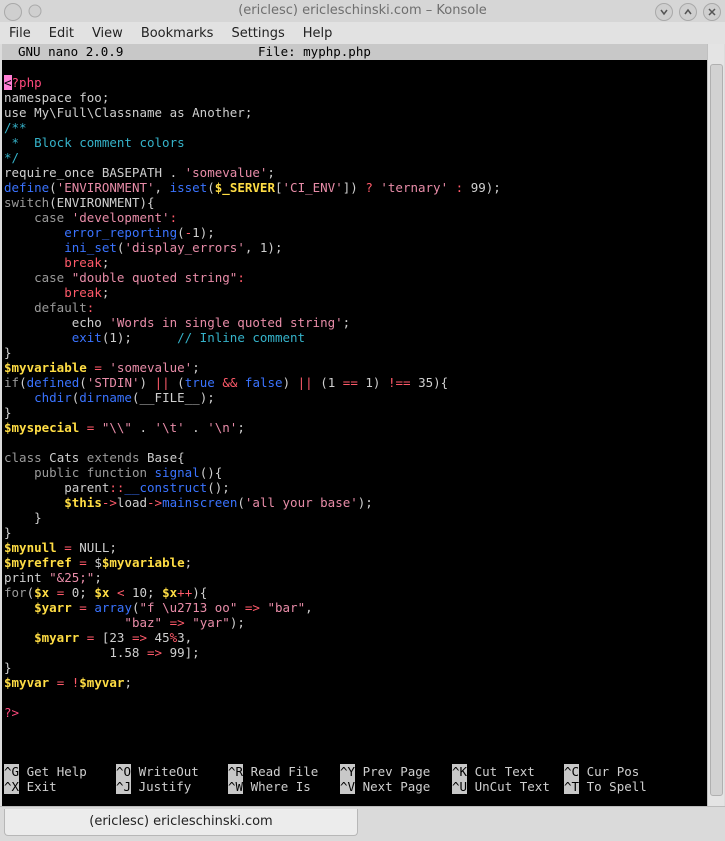  What do you see at coordinates (107, 33) in the screenshot?
I see `menu-view: View` at bounding box center [107, 33].